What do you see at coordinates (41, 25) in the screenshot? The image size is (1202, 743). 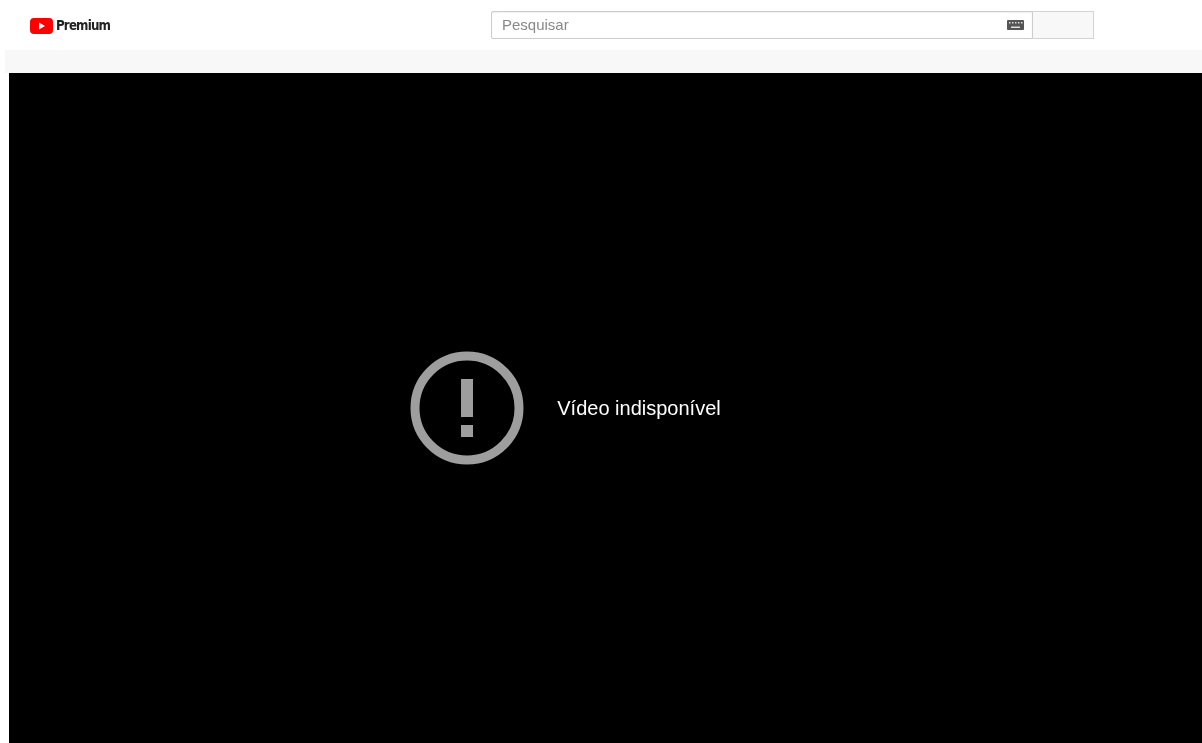 I see `logo-icon` at bounding box center [41, 25].